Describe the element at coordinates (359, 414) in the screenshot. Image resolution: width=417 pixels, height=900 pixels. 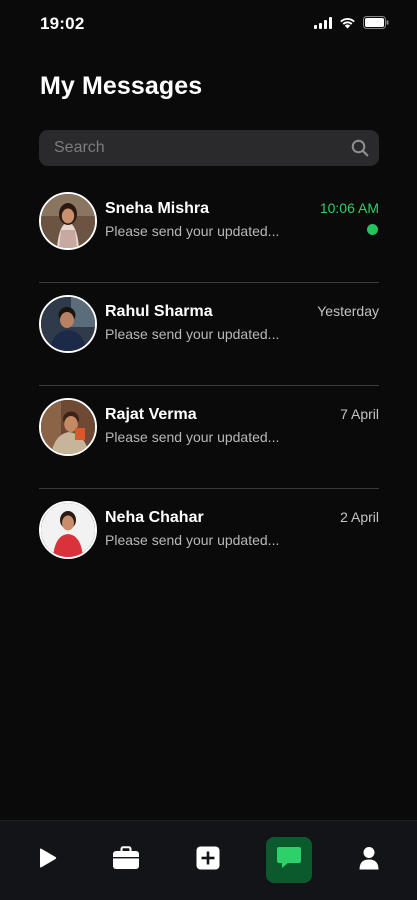
I see `message-time: 7 April` at that location.